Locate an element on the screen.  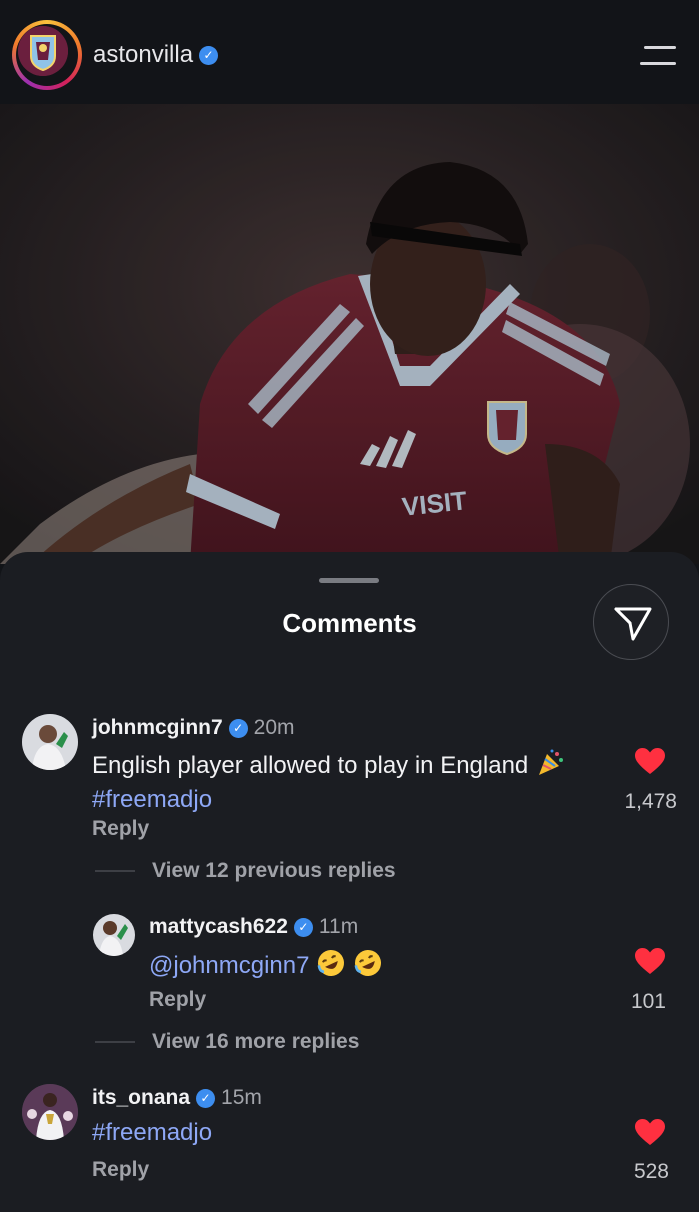
comment-username: mattycash622 ✓ 11m is located at coordinates (253, 927).